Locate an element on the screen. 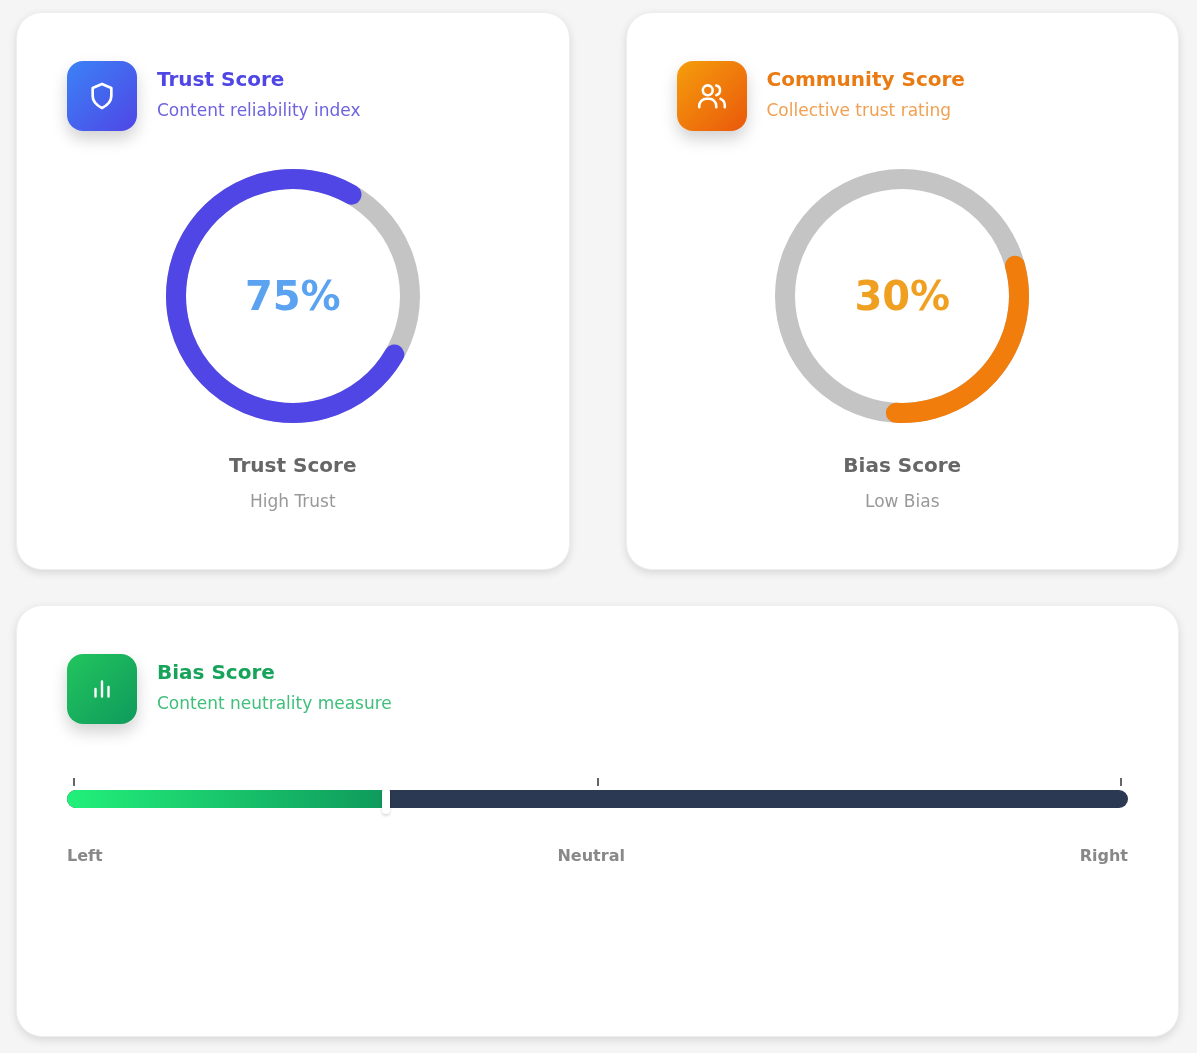  card-subtitle: Collective trust rating is located at coordinates (859, 110).